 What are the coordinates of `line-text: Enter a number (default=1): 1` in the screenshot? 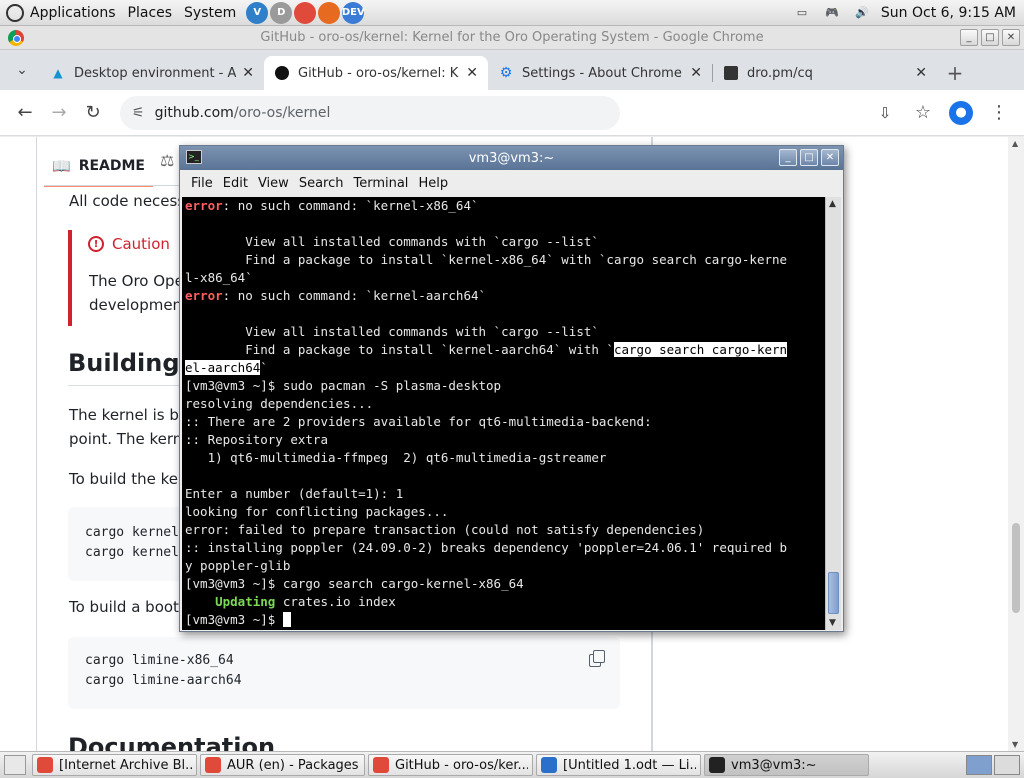 It's located at (294, 493).